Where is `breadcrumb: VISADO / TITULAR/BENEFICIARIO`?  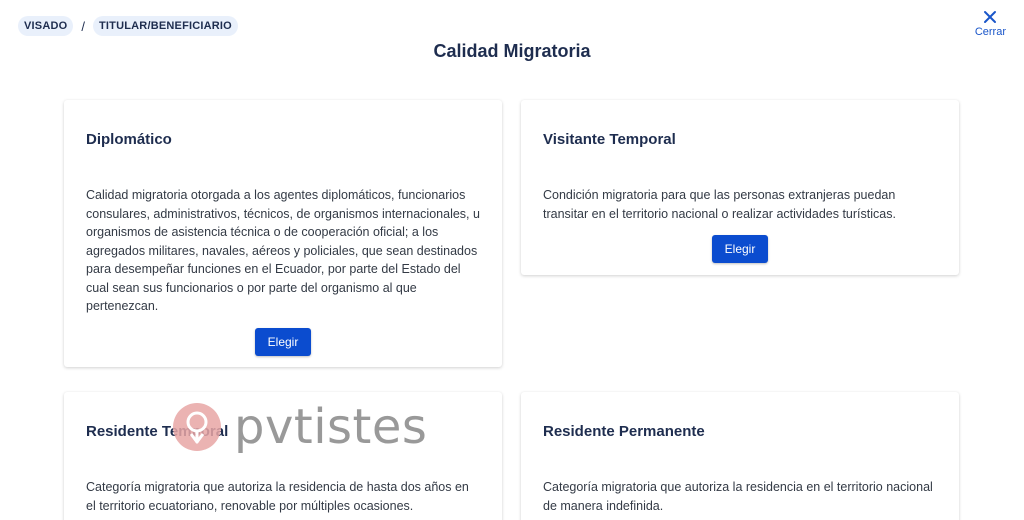
breadcrumb: VISADO / TITULAR/BENEFICIARIO is located at coordinates (128, 26).